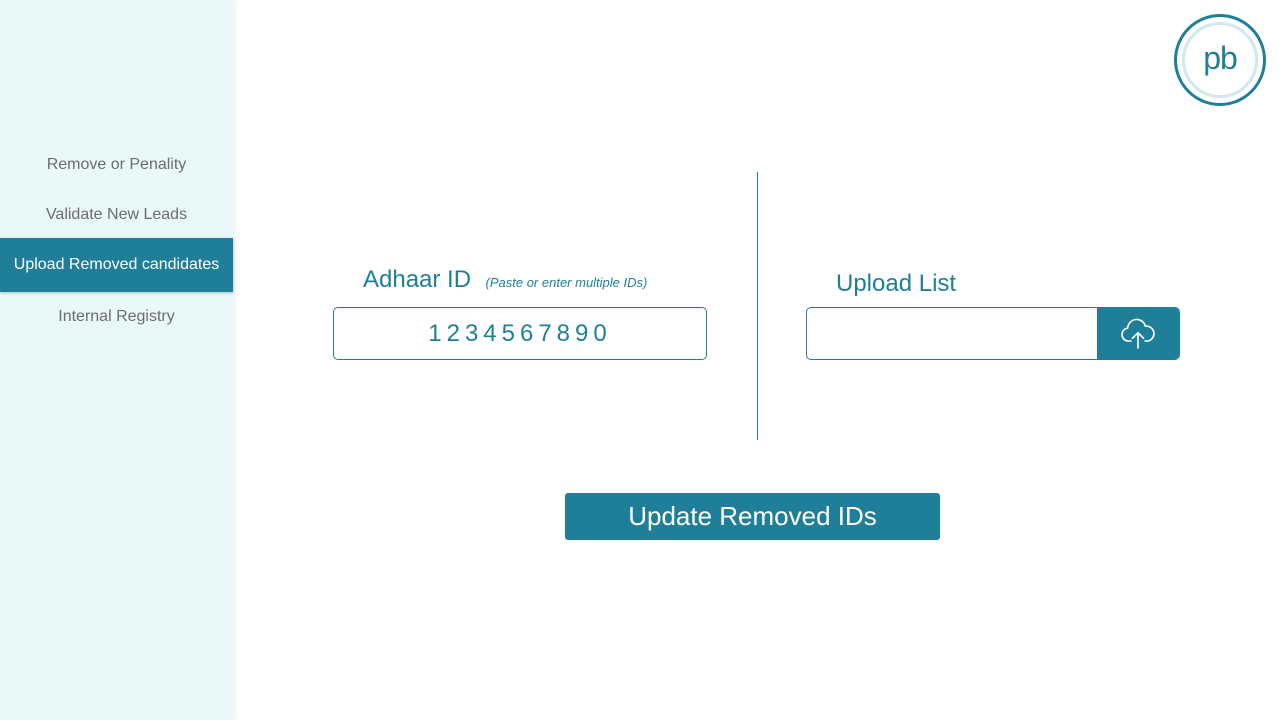 The image size is (1280, 720). Describe the element at coordinates (520, 333) in the screenshot. I see `adhaar-id-input` at that location.